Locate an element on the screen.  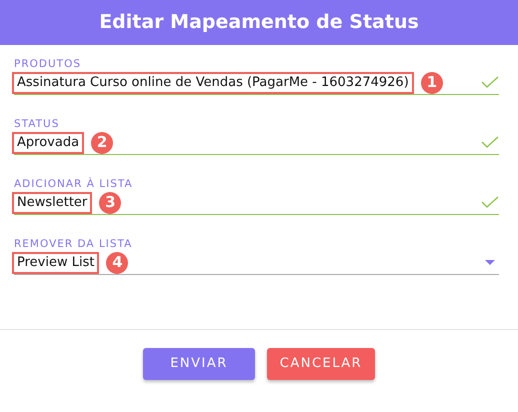
step-number: 1 is located at coordinates (431, 83).